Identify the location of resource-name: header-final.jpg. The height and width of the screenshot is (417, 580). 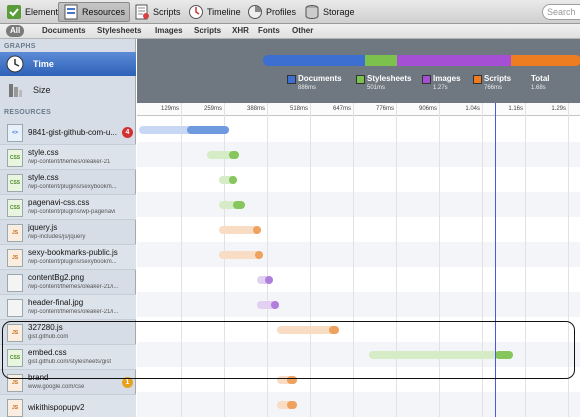
(56, 302).